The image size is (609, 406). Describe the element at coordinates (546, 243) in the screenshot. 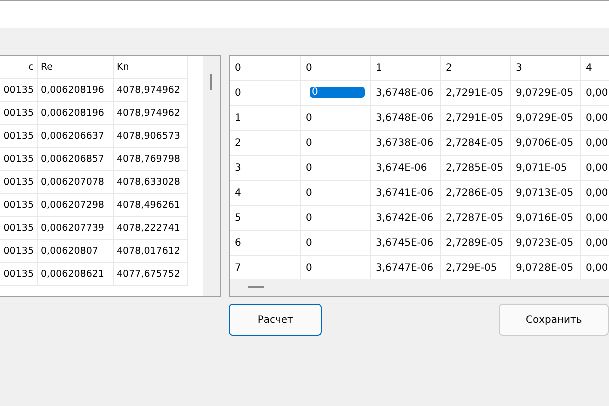

I see `table-cell: 9,0723E-05` at that location.